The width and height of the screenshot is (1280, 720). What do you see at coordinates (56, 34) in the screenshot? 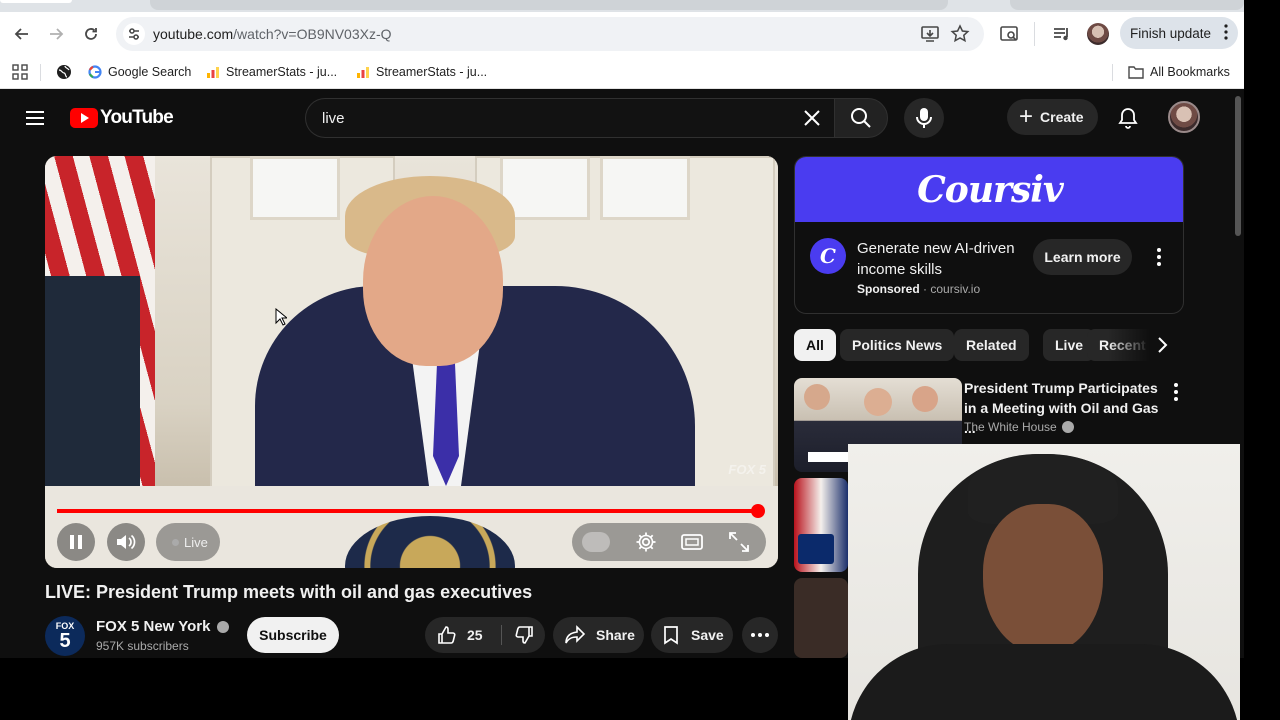
I see `forward-button` at bounding box center [56, 34].